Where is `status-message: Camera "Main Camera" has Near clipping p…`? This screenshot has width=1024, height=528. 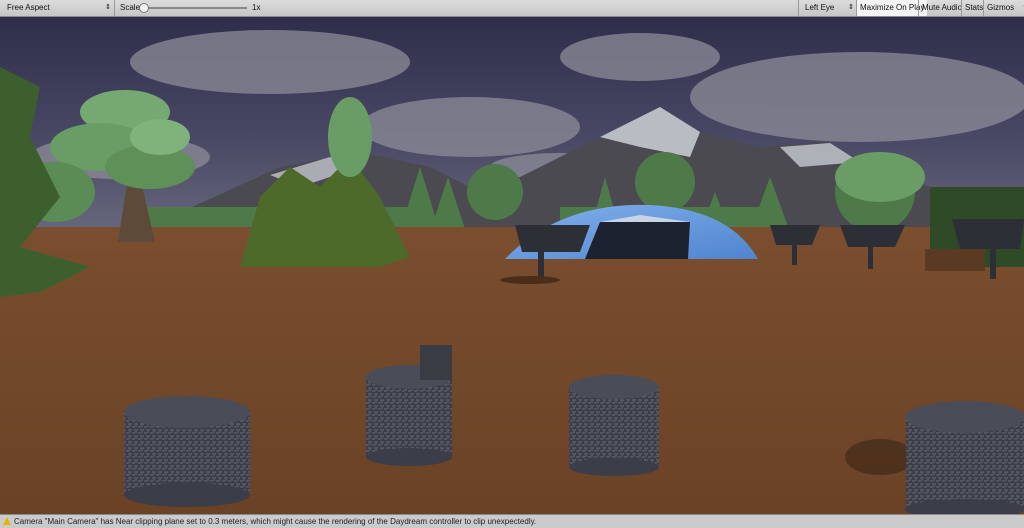 status-message: Camera "Main Camera" has Near clipping p… is located at coordinates (275, 521).